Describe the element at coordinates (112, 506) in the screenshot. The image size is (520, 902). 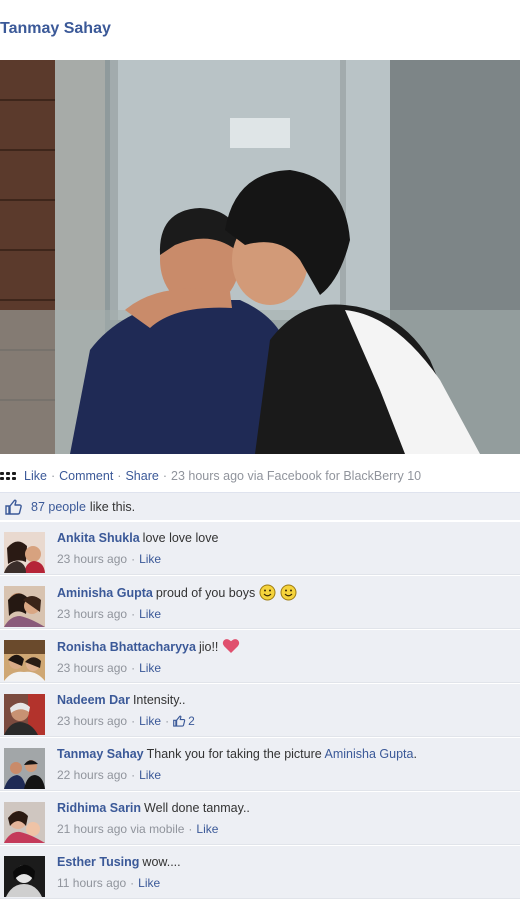
I see `likes-text: like this.` at that location.